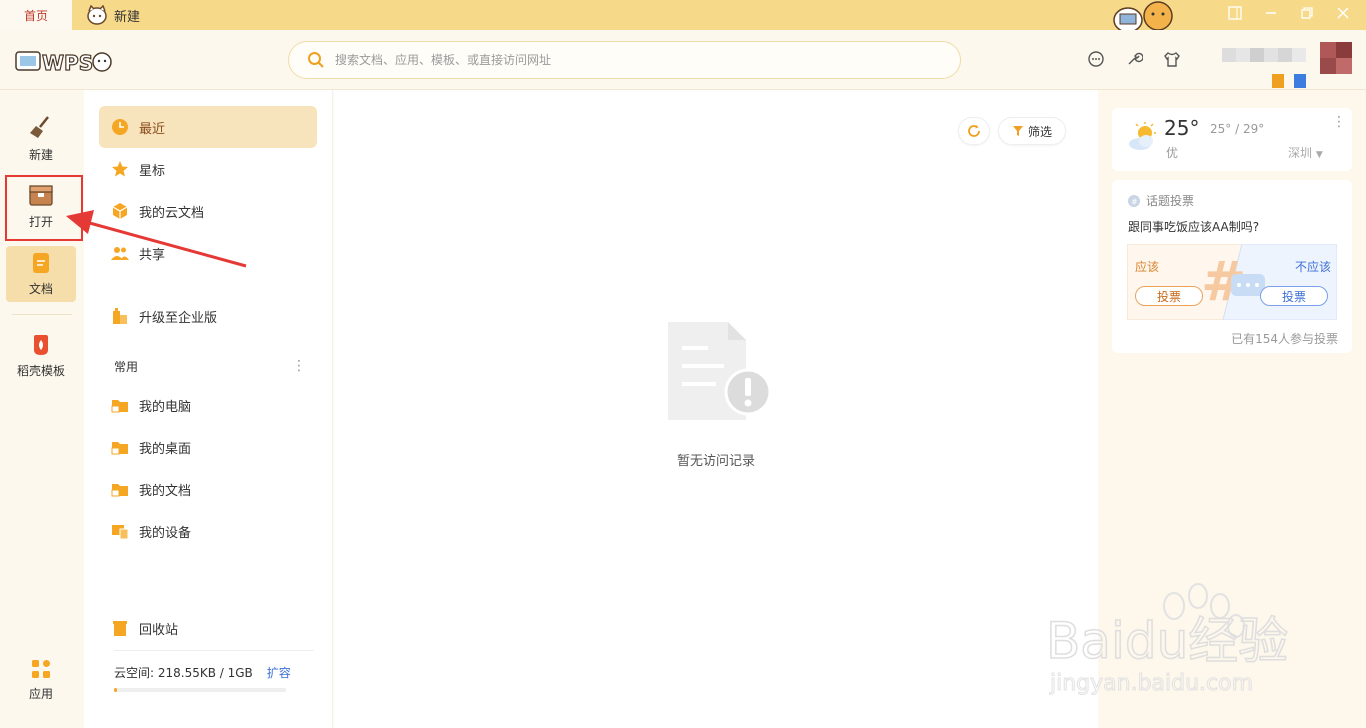  What do you see at coordinates (116, 690) in the screenshot?
I see `cloud-usage-fill` at bounding box center [116, 690].